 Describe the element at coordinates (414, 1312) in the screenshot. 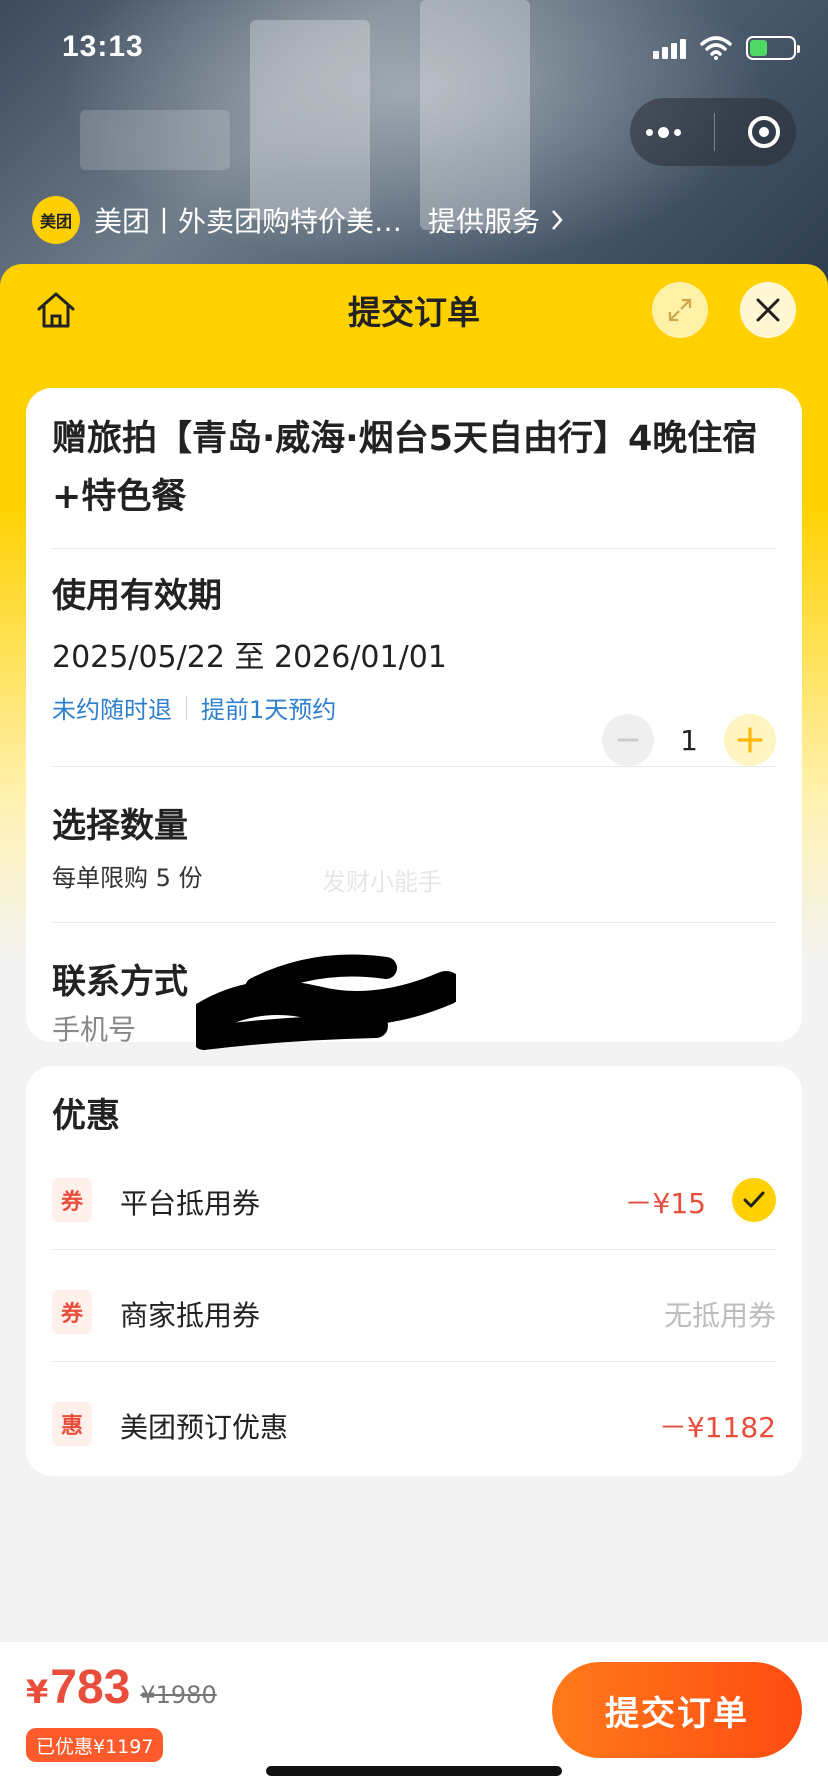

I see `merchant-coupon-row: 券 商家抵用券 无抵用券` at that location.